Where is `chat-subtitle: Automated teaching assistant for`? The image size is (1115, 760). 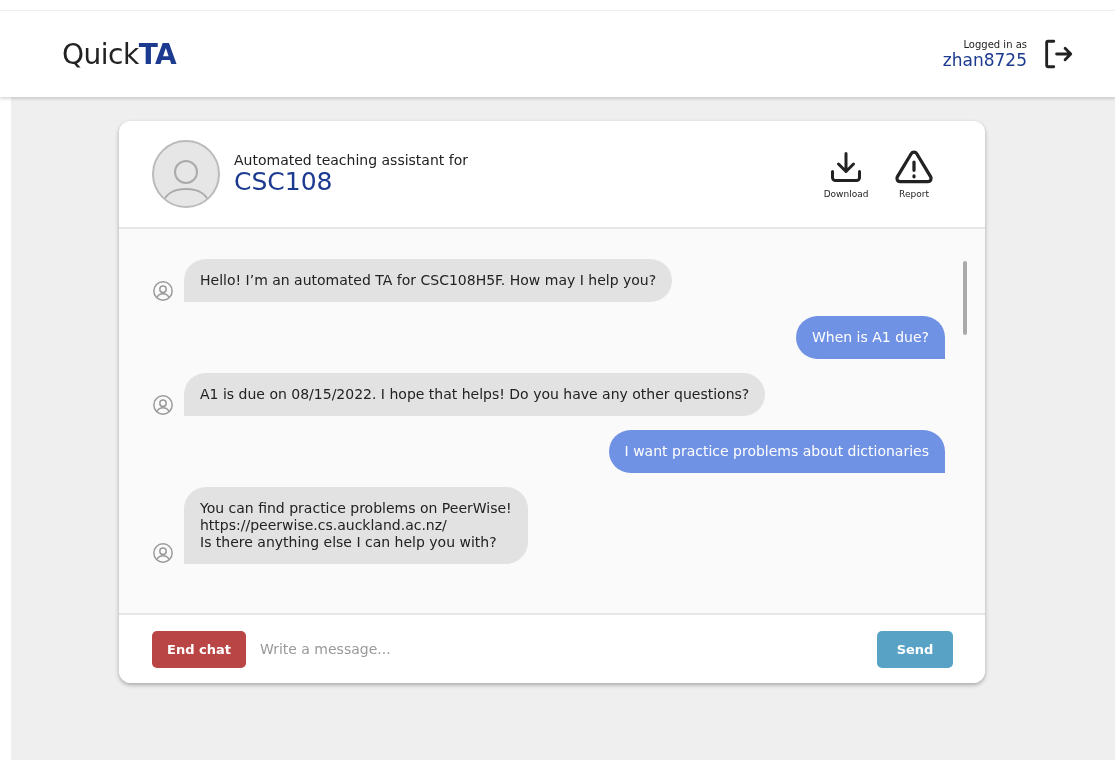
chat-subtitle: Automated teaching assistant for is located at coordinates (351, 160).